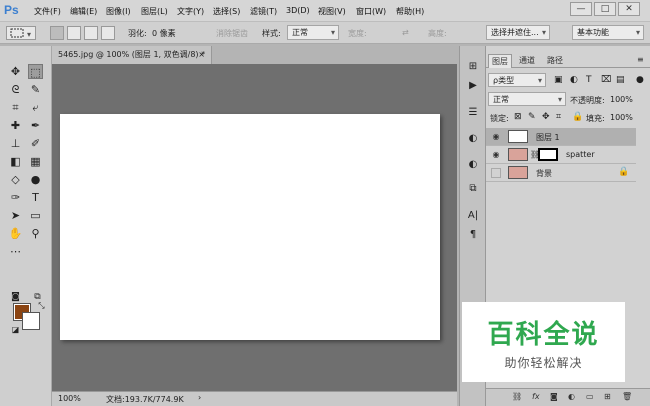 This screenshot has height=406, width=650. Describe the element at coordinates (605, 9) in the screenshot. I see `restore-button: □` at that location.